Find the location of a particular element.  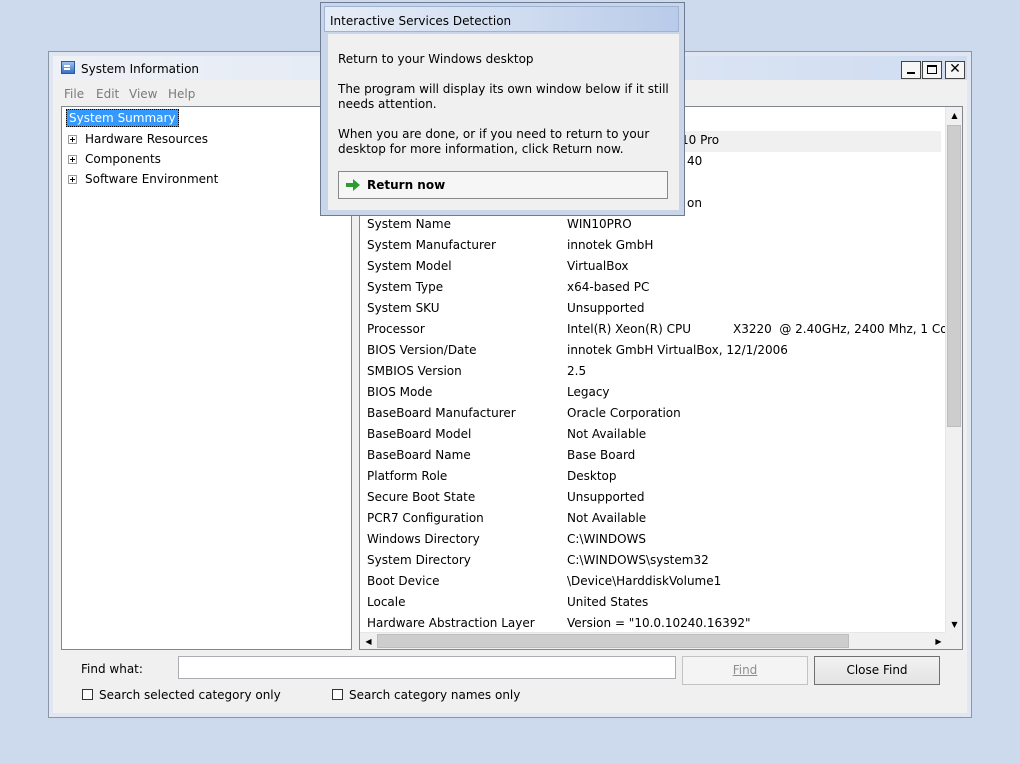

table-row: System SKU Unsupported is located at coordinates (650, 309).